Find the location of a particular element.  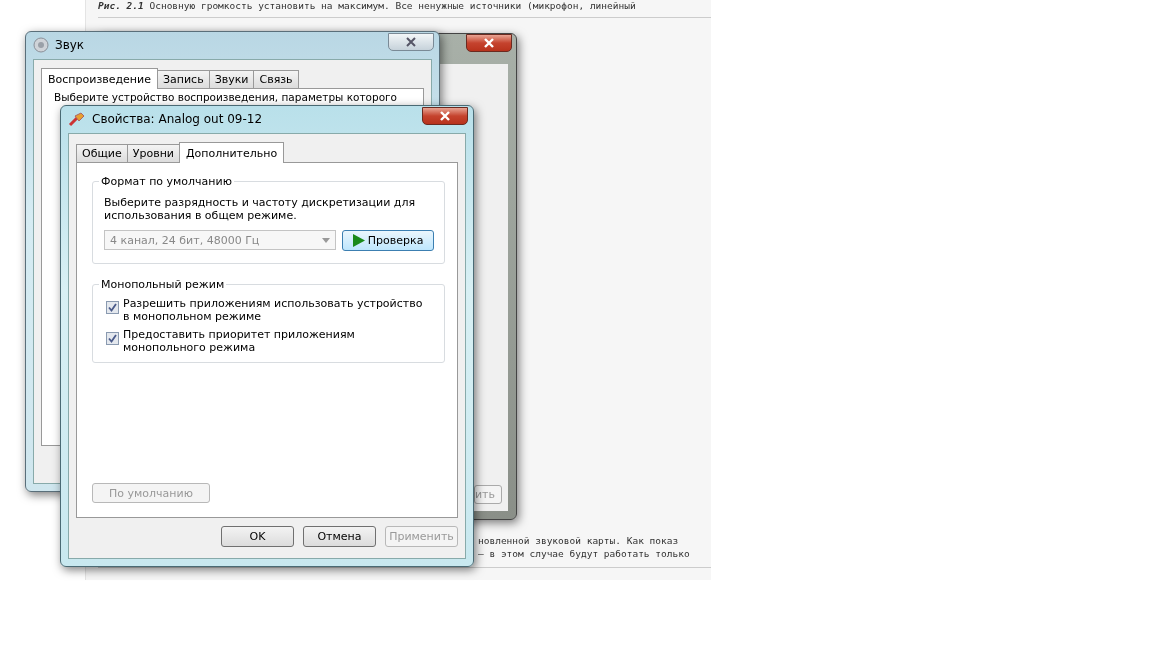

tab: Дополнительно is located at coordinates (232, 152).